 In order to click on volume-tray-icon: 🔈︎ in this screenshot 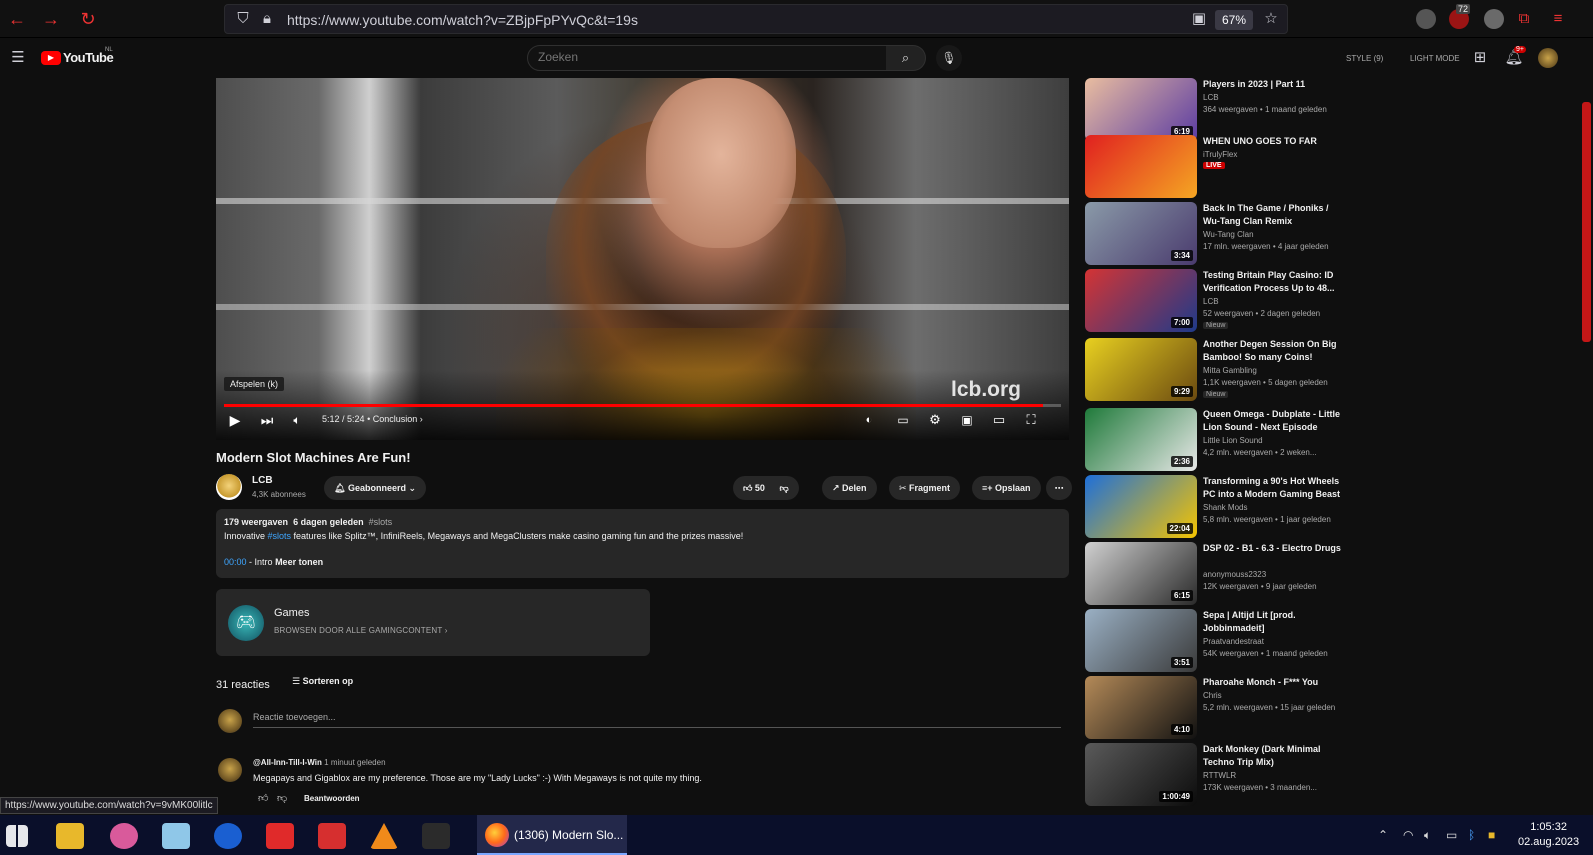, I will do `click(1427, 835)`.